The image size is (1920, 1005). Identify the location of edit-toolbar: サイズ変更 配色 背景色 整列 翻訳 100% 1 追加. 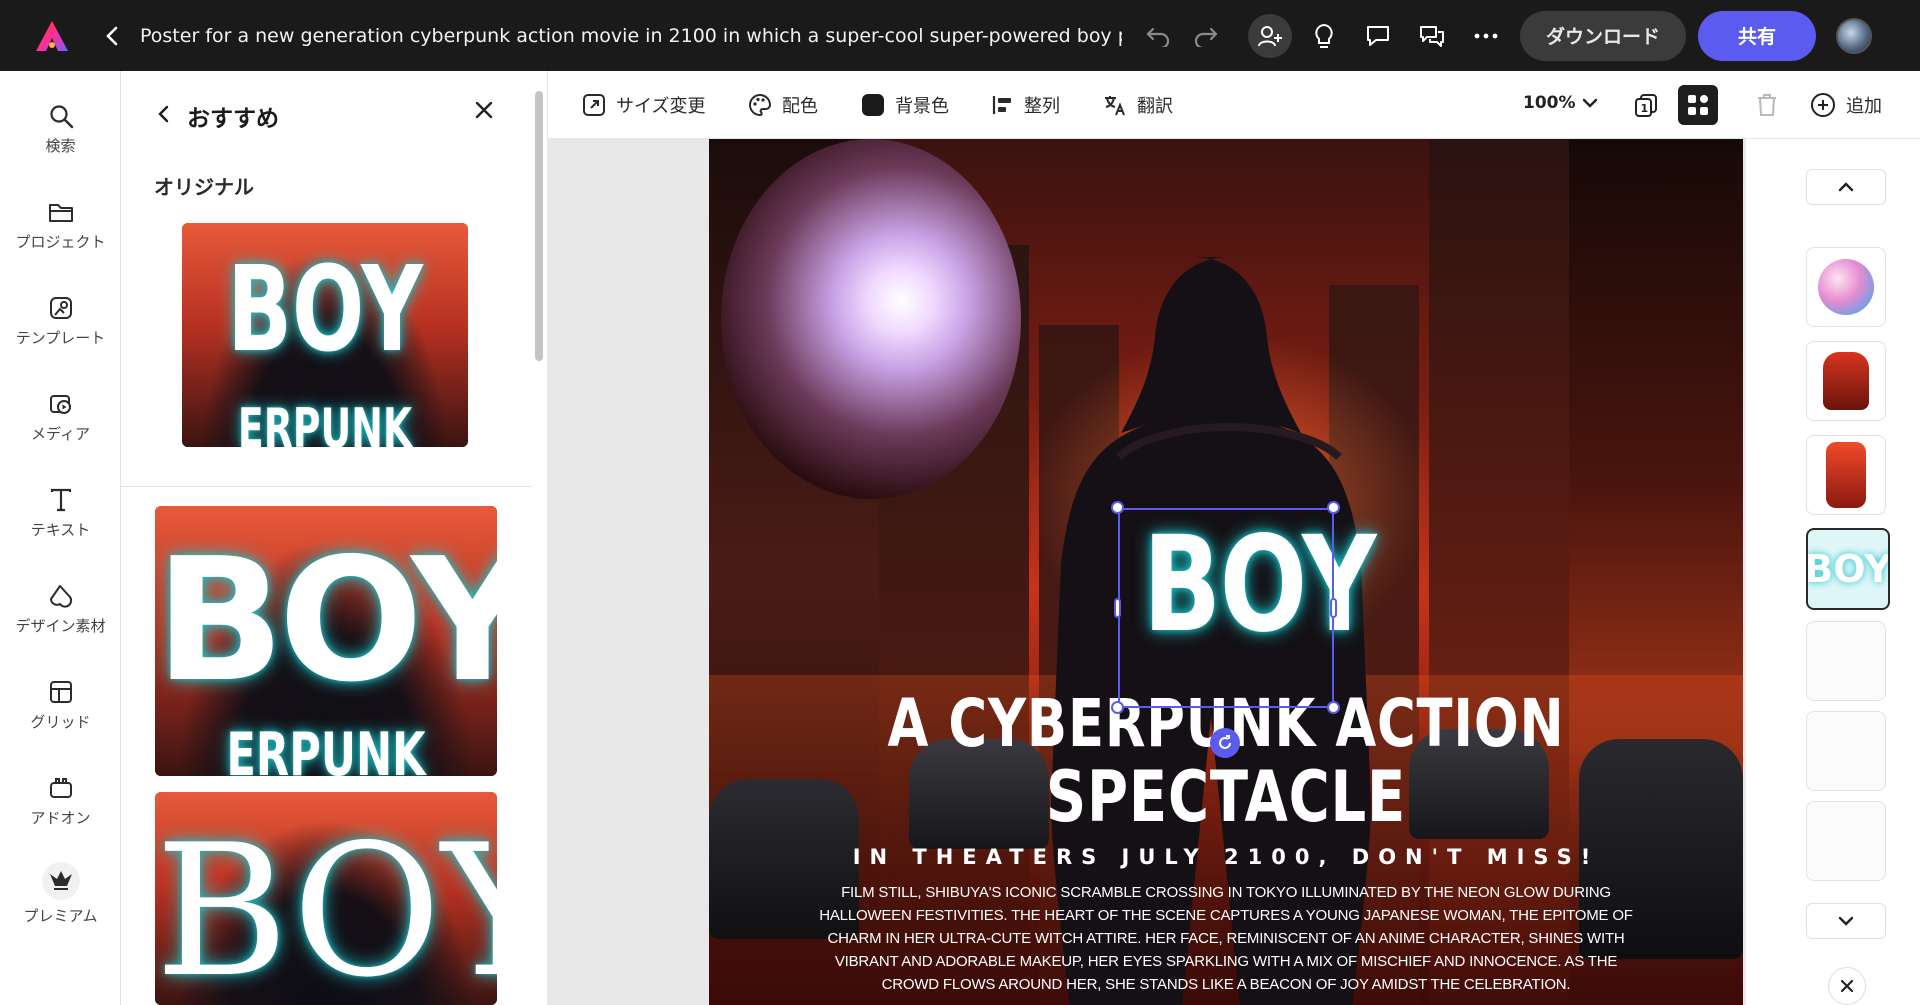
(1234, 105).